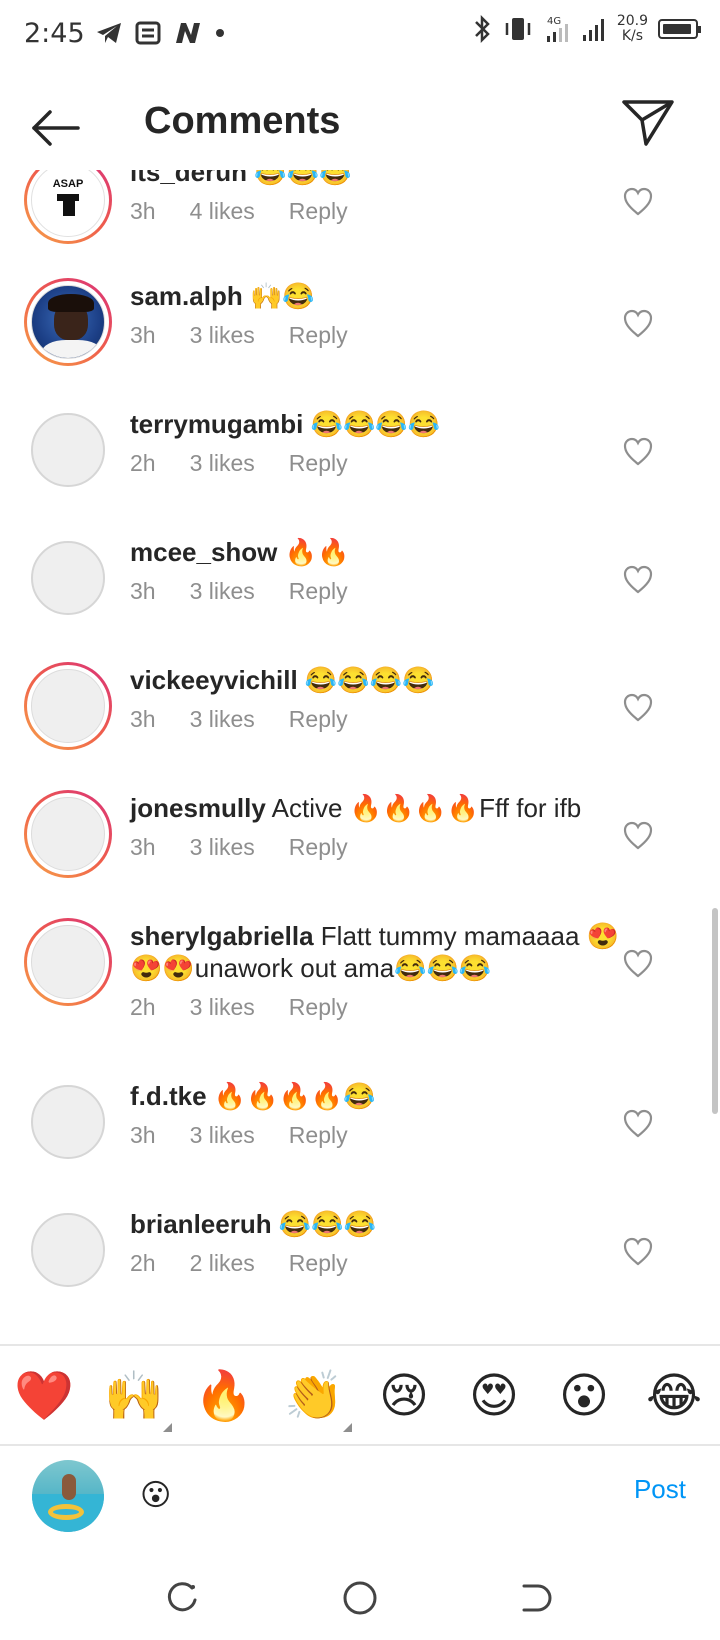 Image resolution: width=720 pixels, height=1640 pixels. Describe the element at coordinates (138, 1399) in the screenshot. I see `emoji-raised-hands-button: 🙌` at that location.